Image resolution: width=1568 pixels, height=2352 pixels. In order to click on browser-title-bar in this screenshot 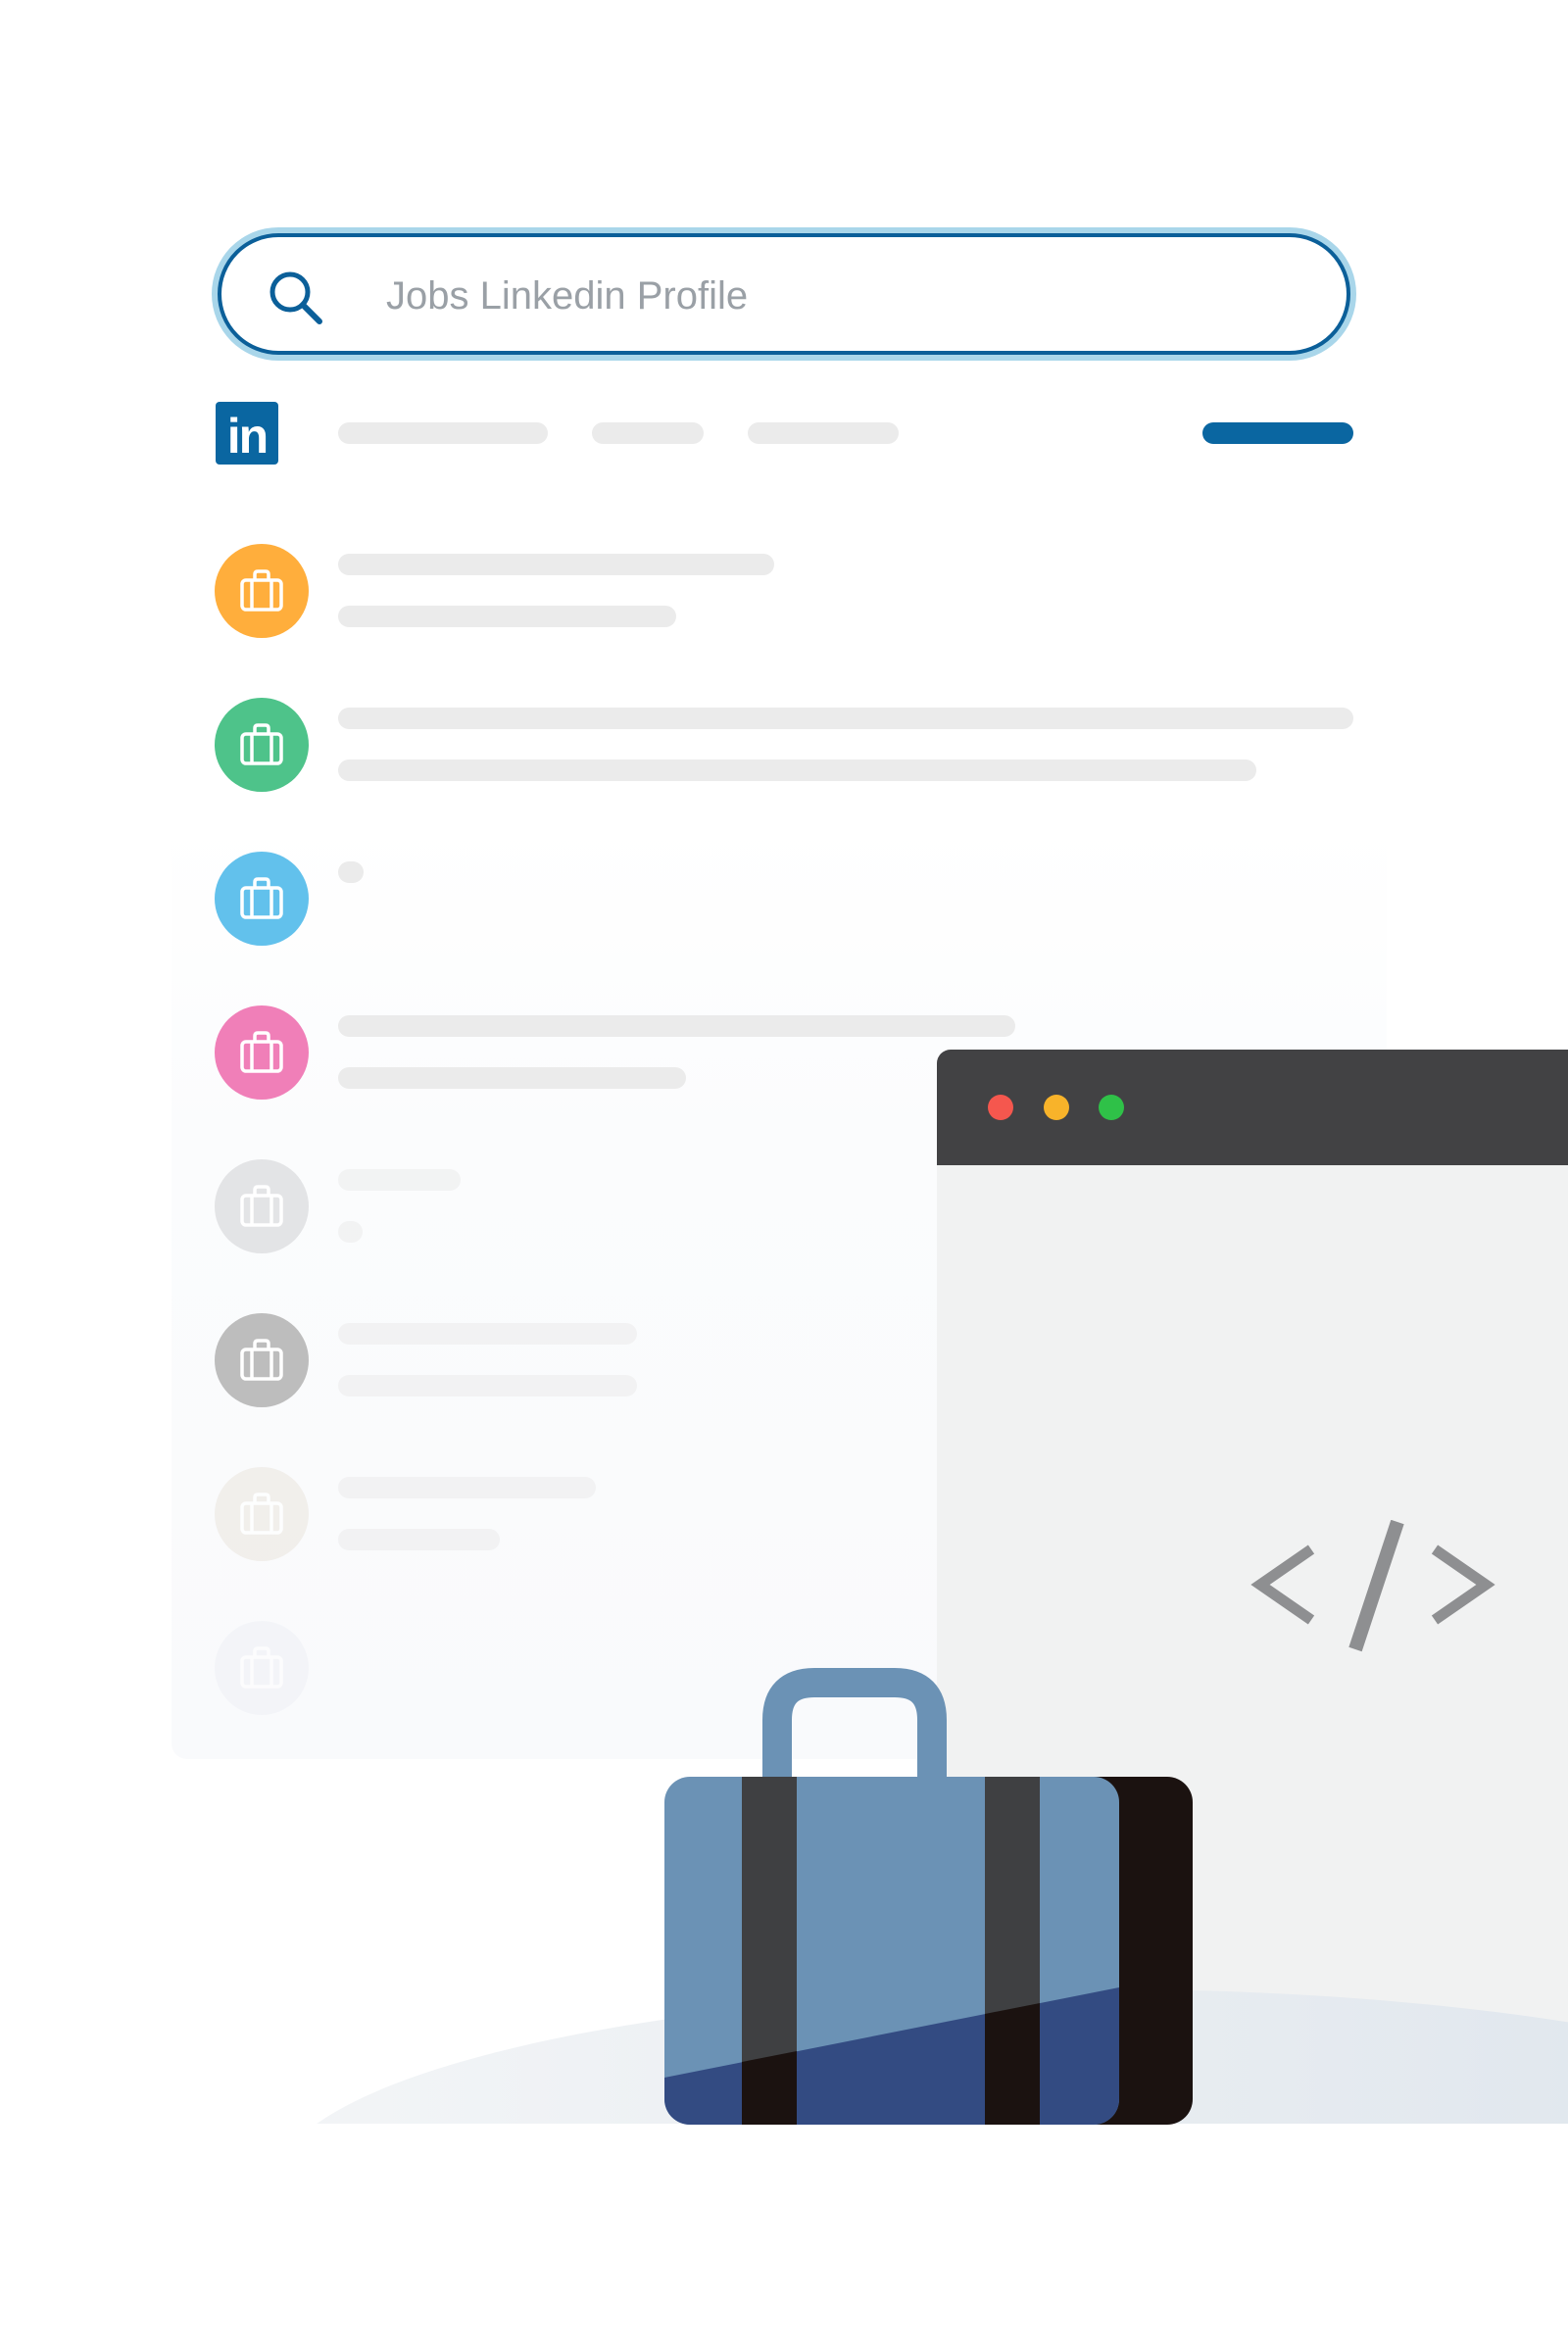, I will do `click(1252, 1107)`.